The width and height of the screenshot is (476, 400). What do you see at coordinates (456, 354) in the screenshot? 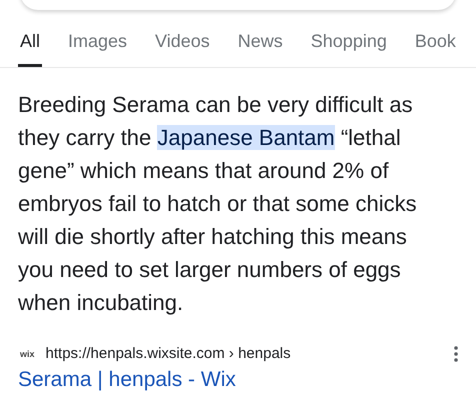
I see `more-options-icon` at bounding box center [456, 354].